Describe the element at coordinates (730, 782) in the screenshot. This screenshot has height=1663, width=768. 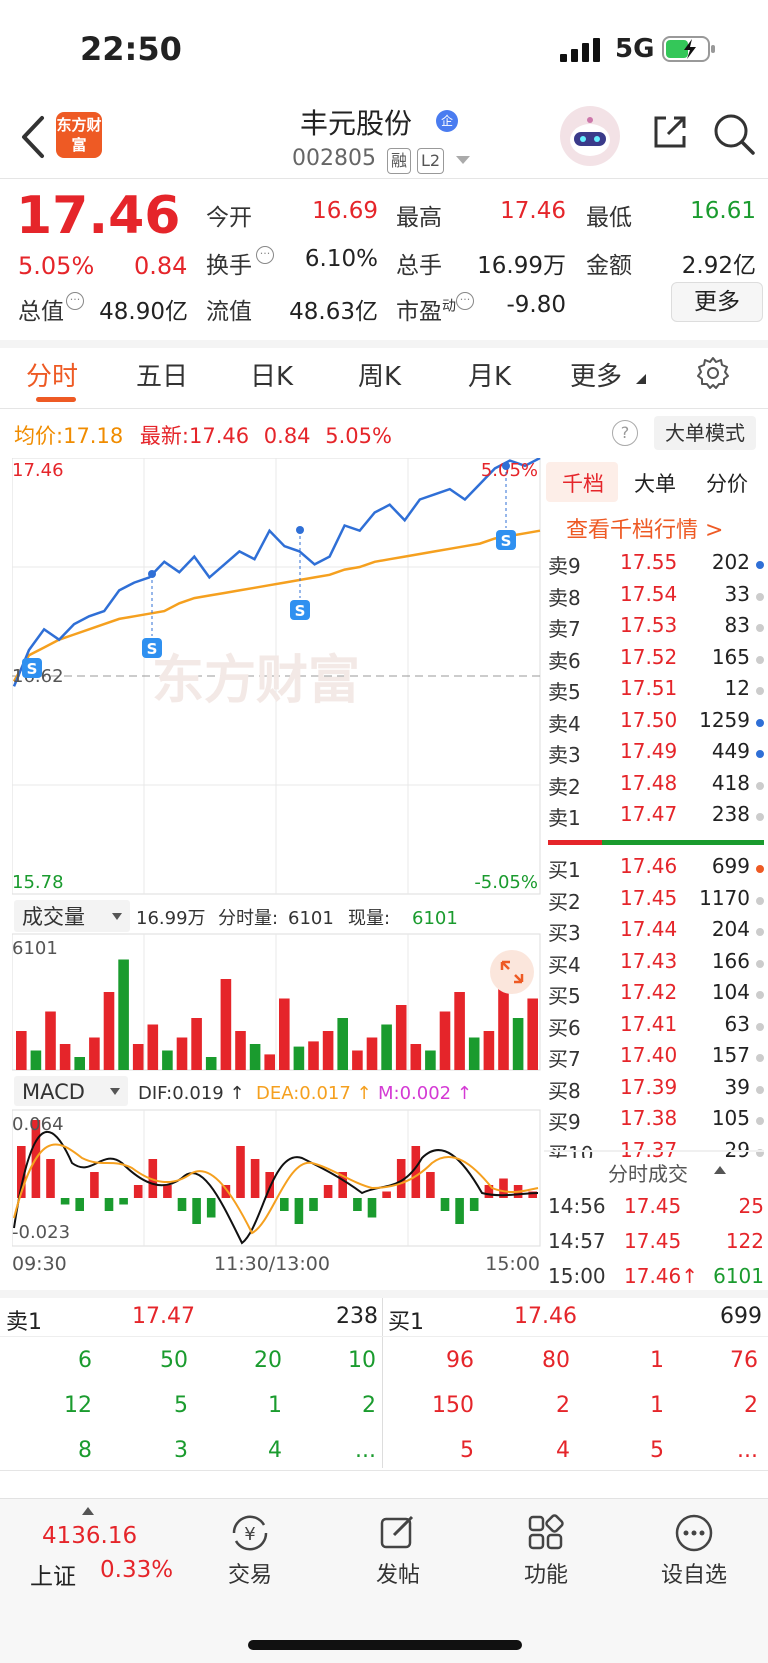
I see `ask-volume: 418` at that location.